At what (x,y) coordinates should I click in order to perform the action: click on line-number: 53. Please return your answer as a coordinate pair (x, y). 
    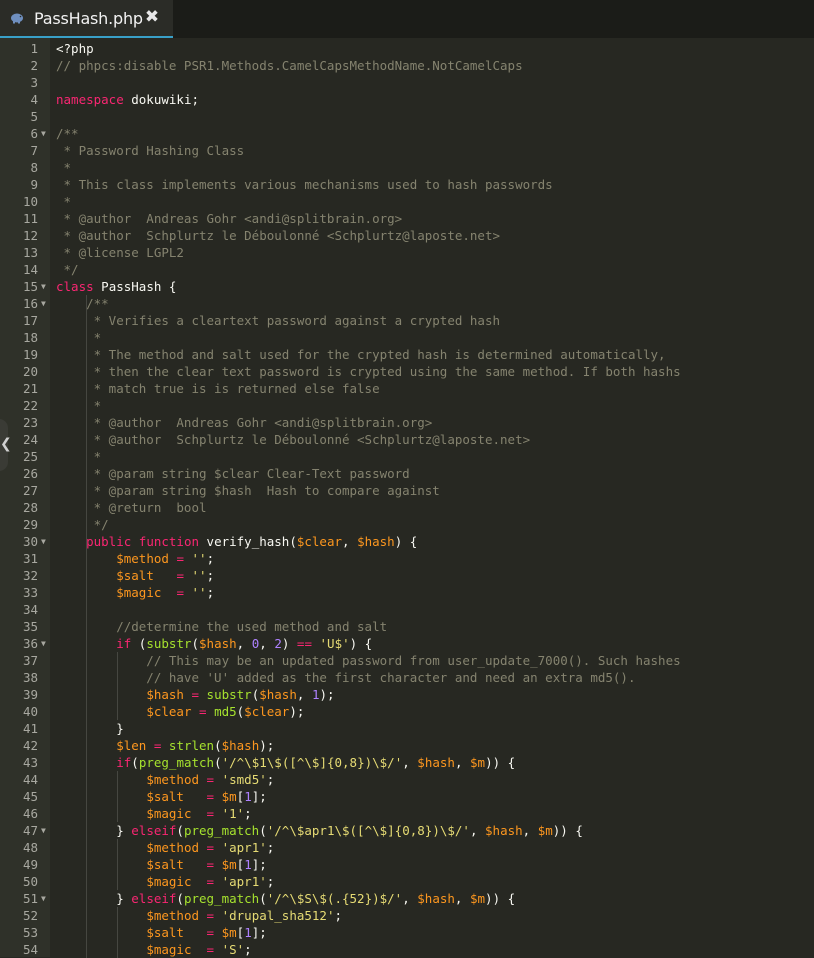
    Looking at the image, I should click on (30, 932).